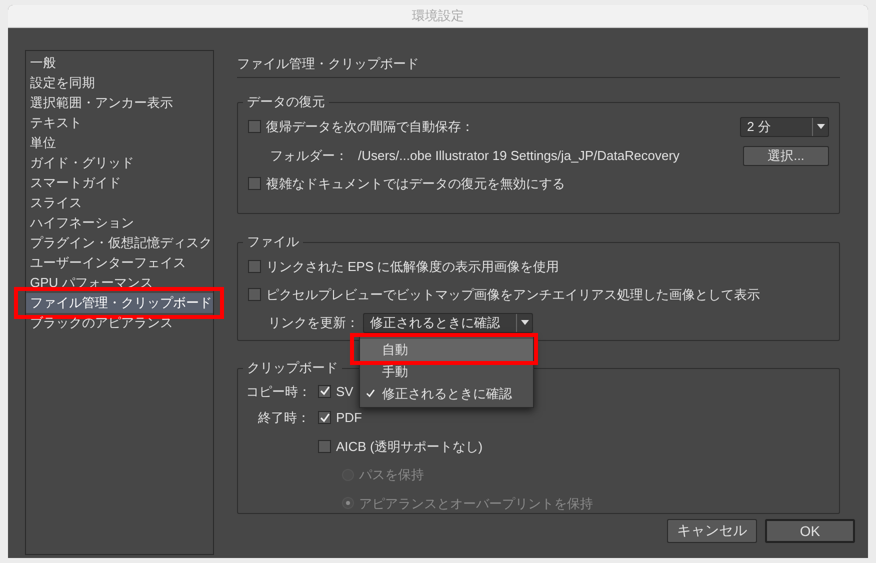 The image size is (876, 563). I want to click on sidebar-item: 選択範囲・アンカー表示, so click(119, 103).